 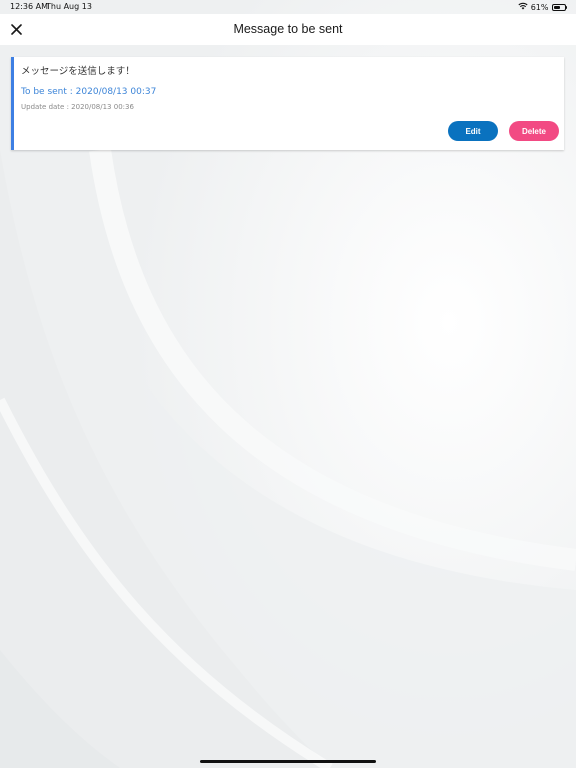 What do you see at coordinates (534, 131) in the screenshot?
I see `delete-button: Delete` at bounding box center [534, 131].